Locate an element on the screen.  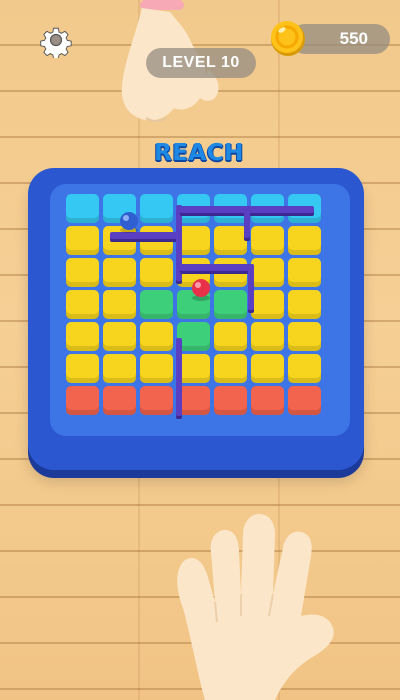
gear-icon is located at coordinates (56, 42).